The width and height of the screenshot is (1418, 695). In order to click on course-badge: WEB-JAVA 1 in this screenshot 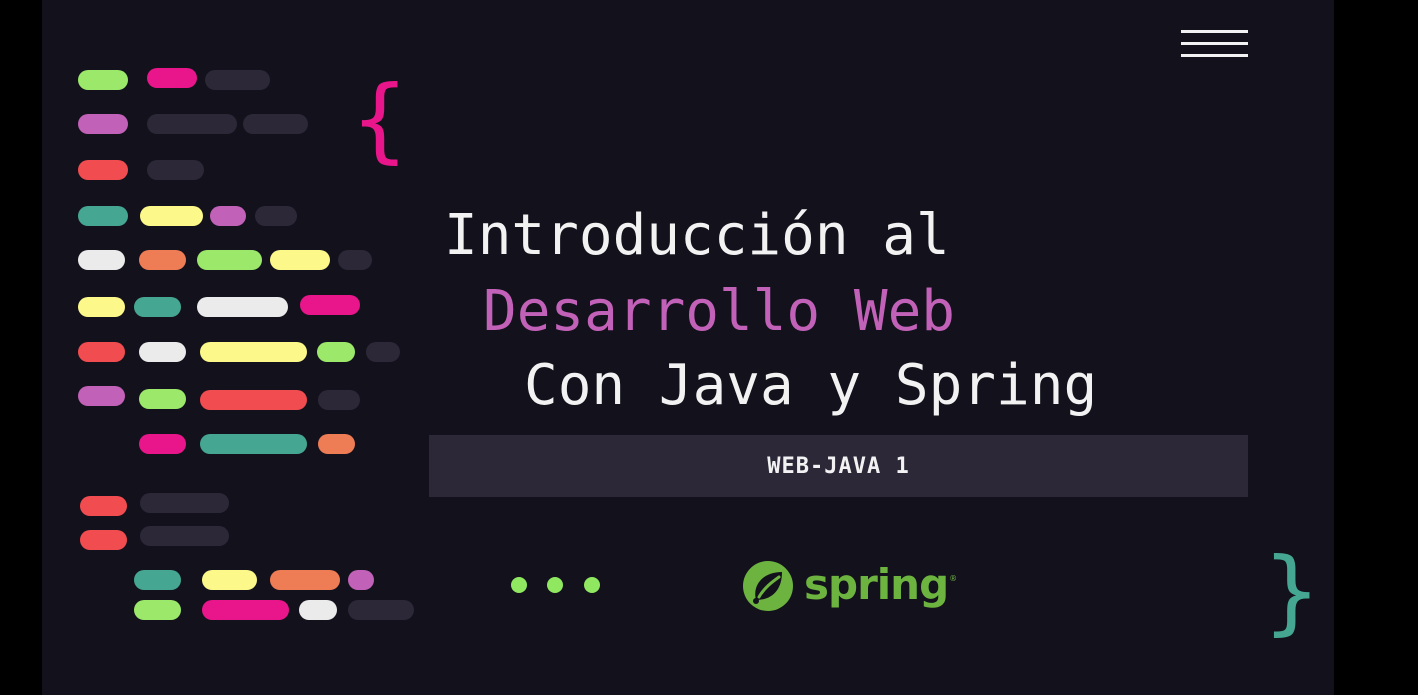, I will do `click(838, 466)`.